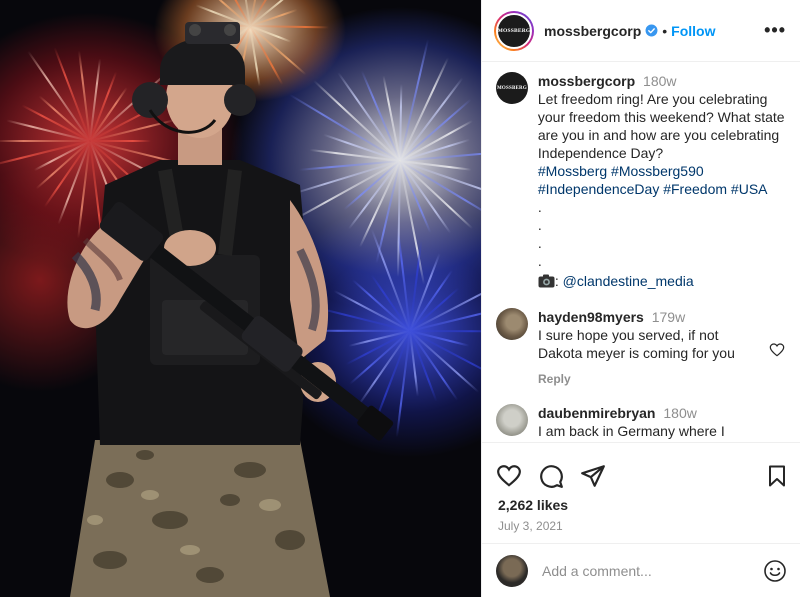 The height and width of the screenshot is (597, 800). What do you see at coordinates (693, 31) in the screenshot?
I see `follow-button: Follow` at bounding box center [693, 31].